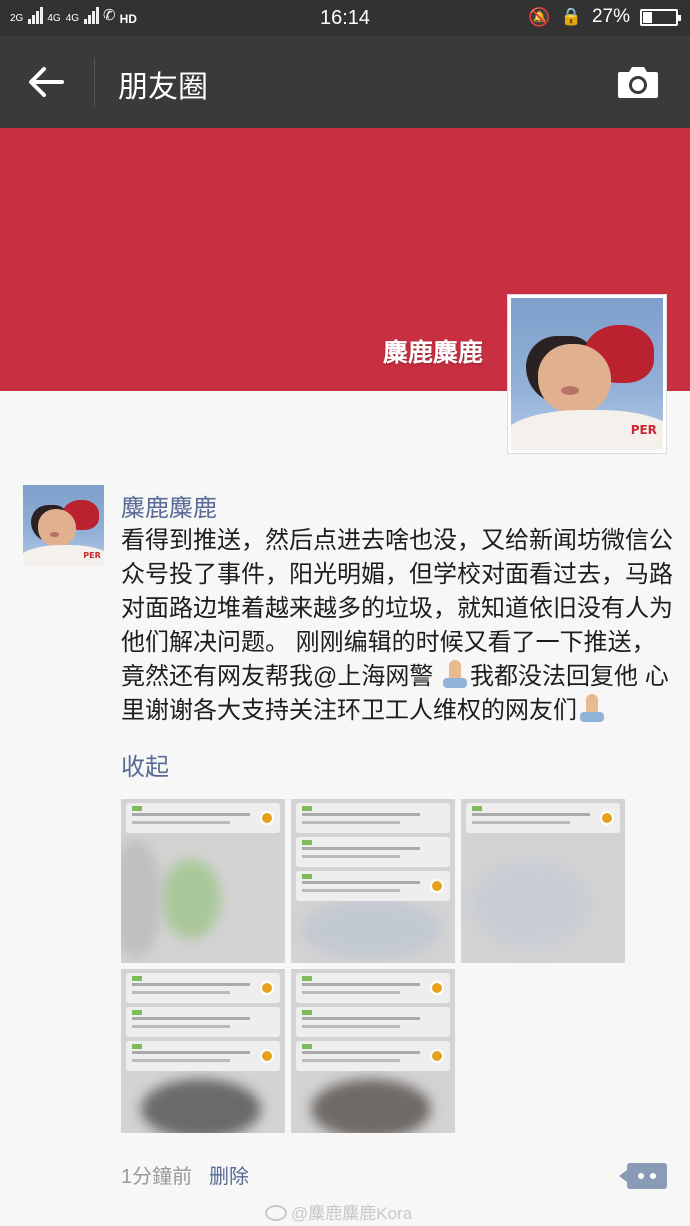 The image size is (690, 1226). What do you see at coordinates (345, 18) in the screenshot?
I see `status-bar: 2G 4G 4G ✆ HD 16:14 🔕 🔒 27%` at bounding box center [345, 18].